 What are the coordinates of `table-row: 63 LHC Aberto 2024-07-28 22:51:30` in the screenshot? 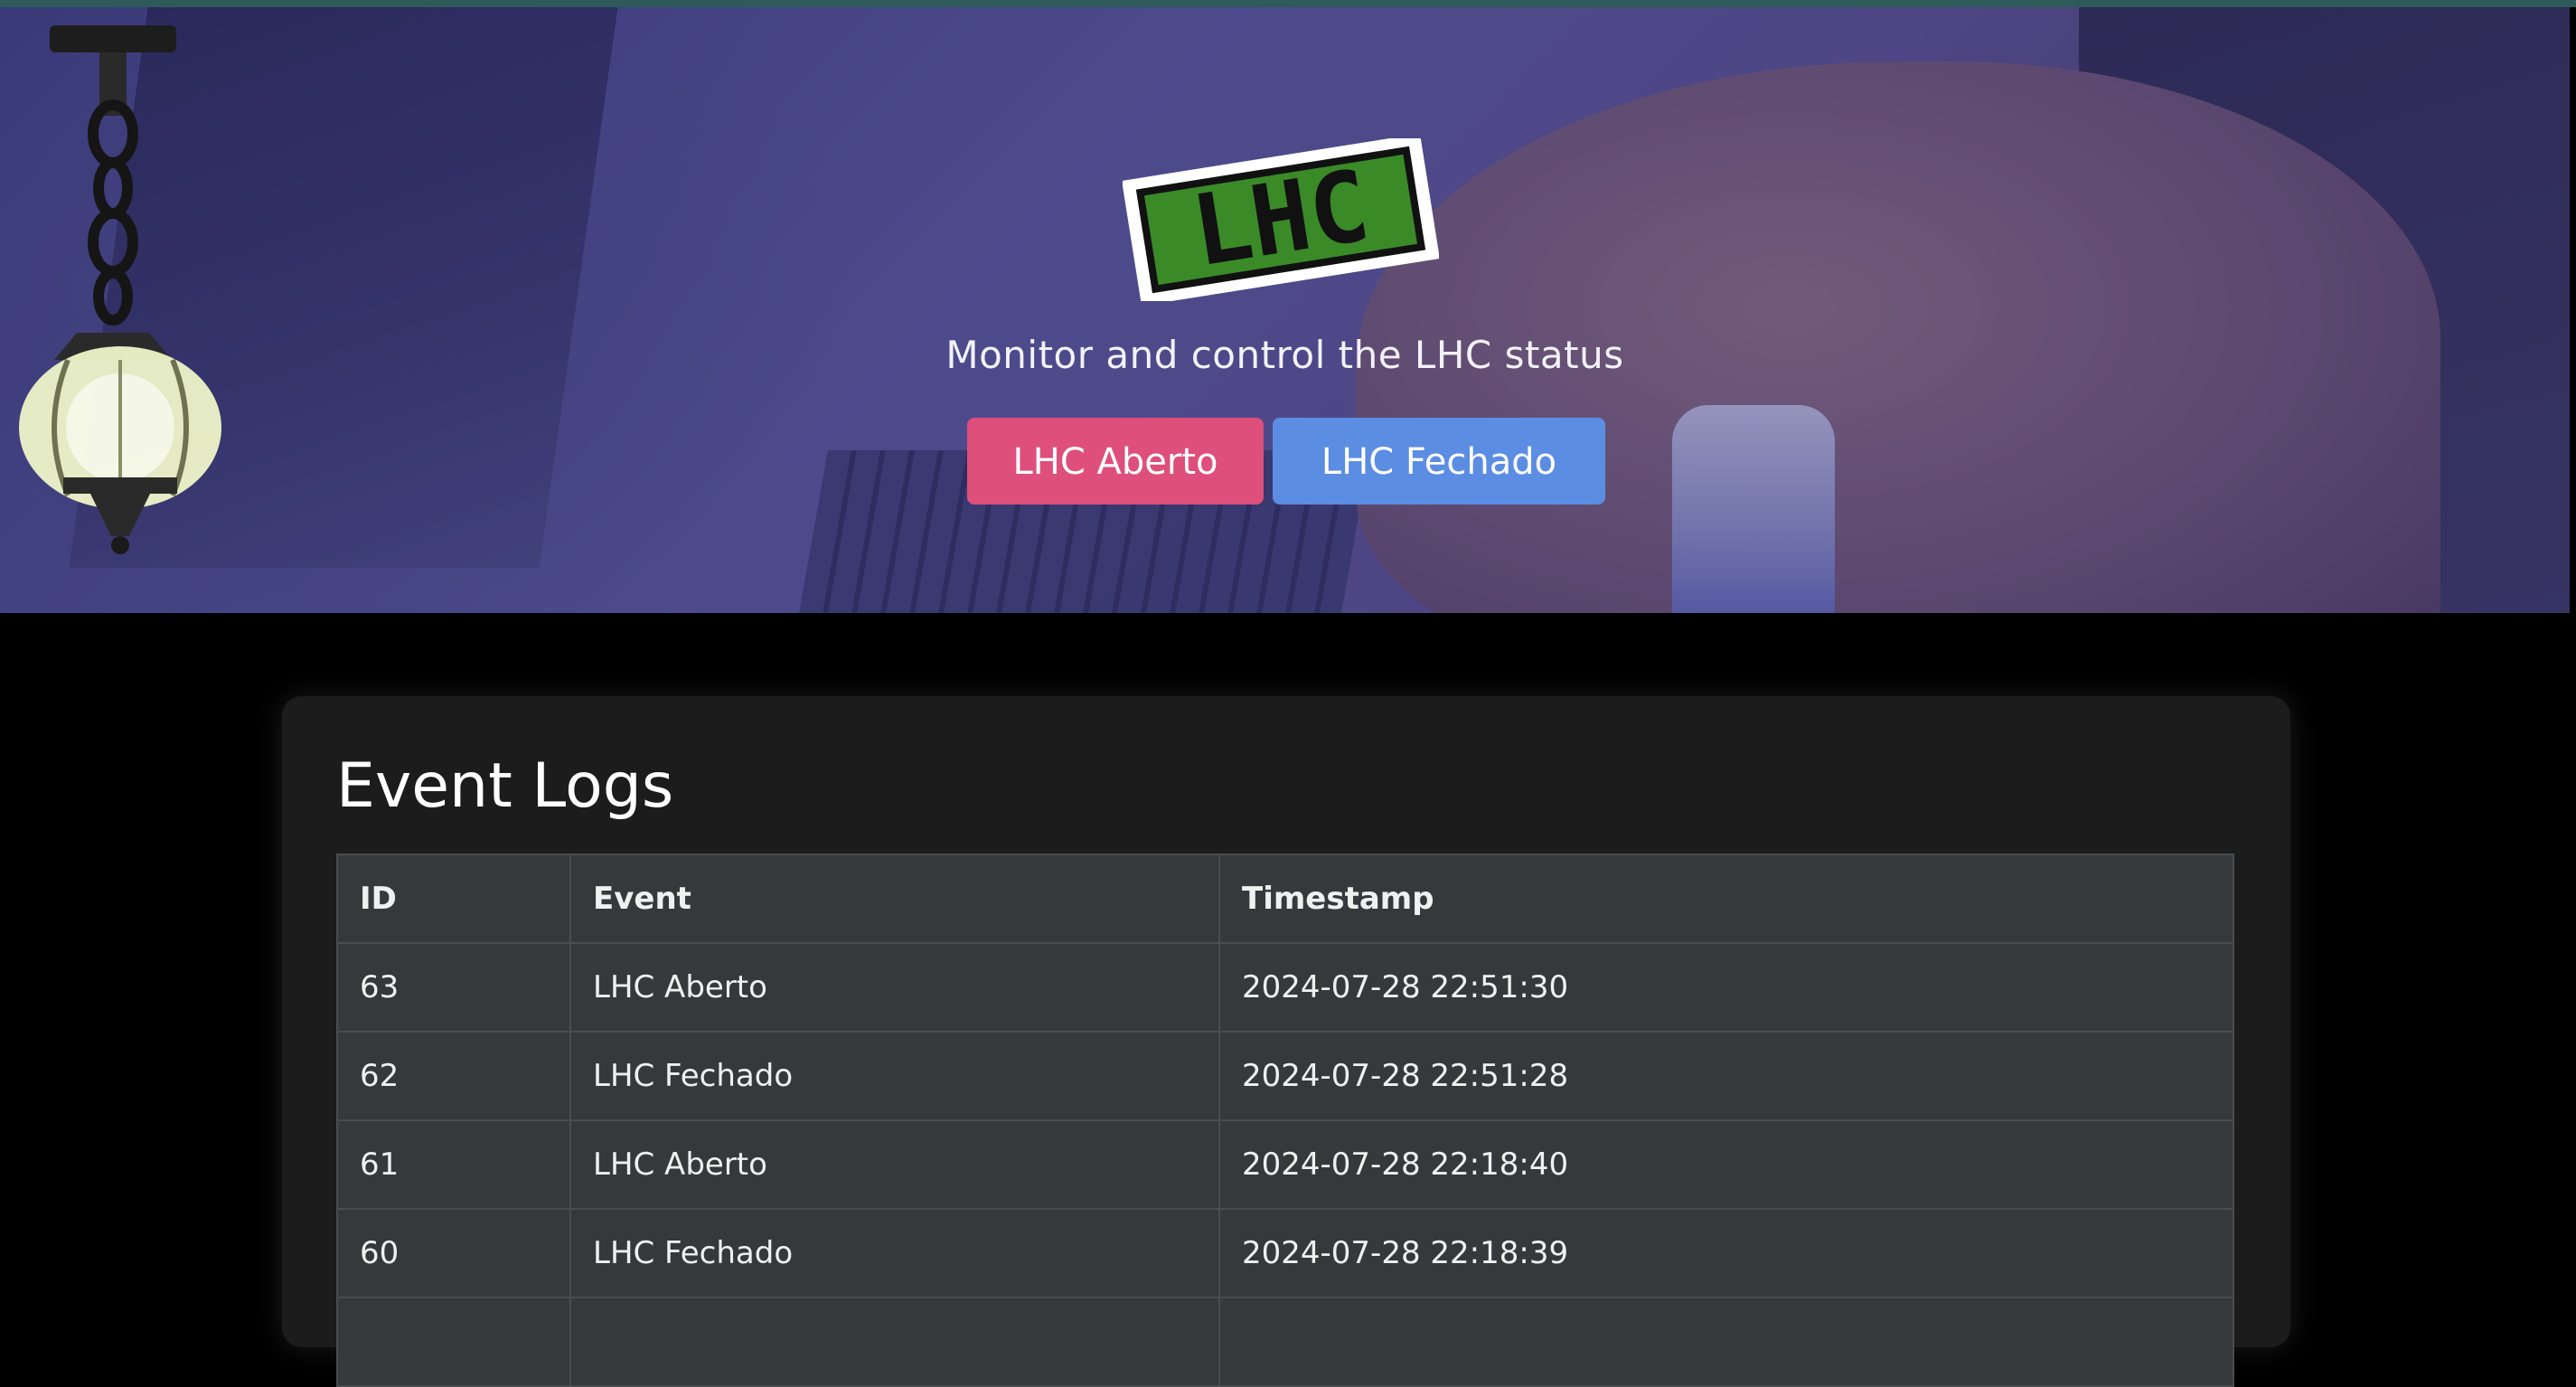 It's located at (1285, 987).